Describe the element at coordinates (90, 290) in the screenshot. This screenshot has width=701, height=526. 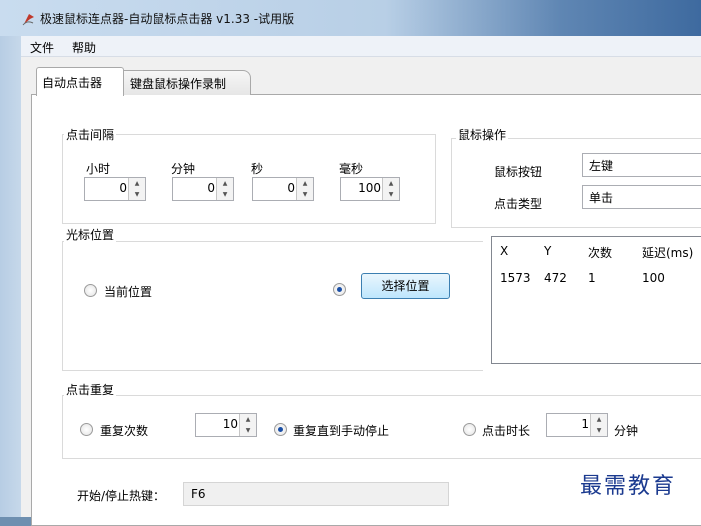
I see `current-position-radio` at that location.